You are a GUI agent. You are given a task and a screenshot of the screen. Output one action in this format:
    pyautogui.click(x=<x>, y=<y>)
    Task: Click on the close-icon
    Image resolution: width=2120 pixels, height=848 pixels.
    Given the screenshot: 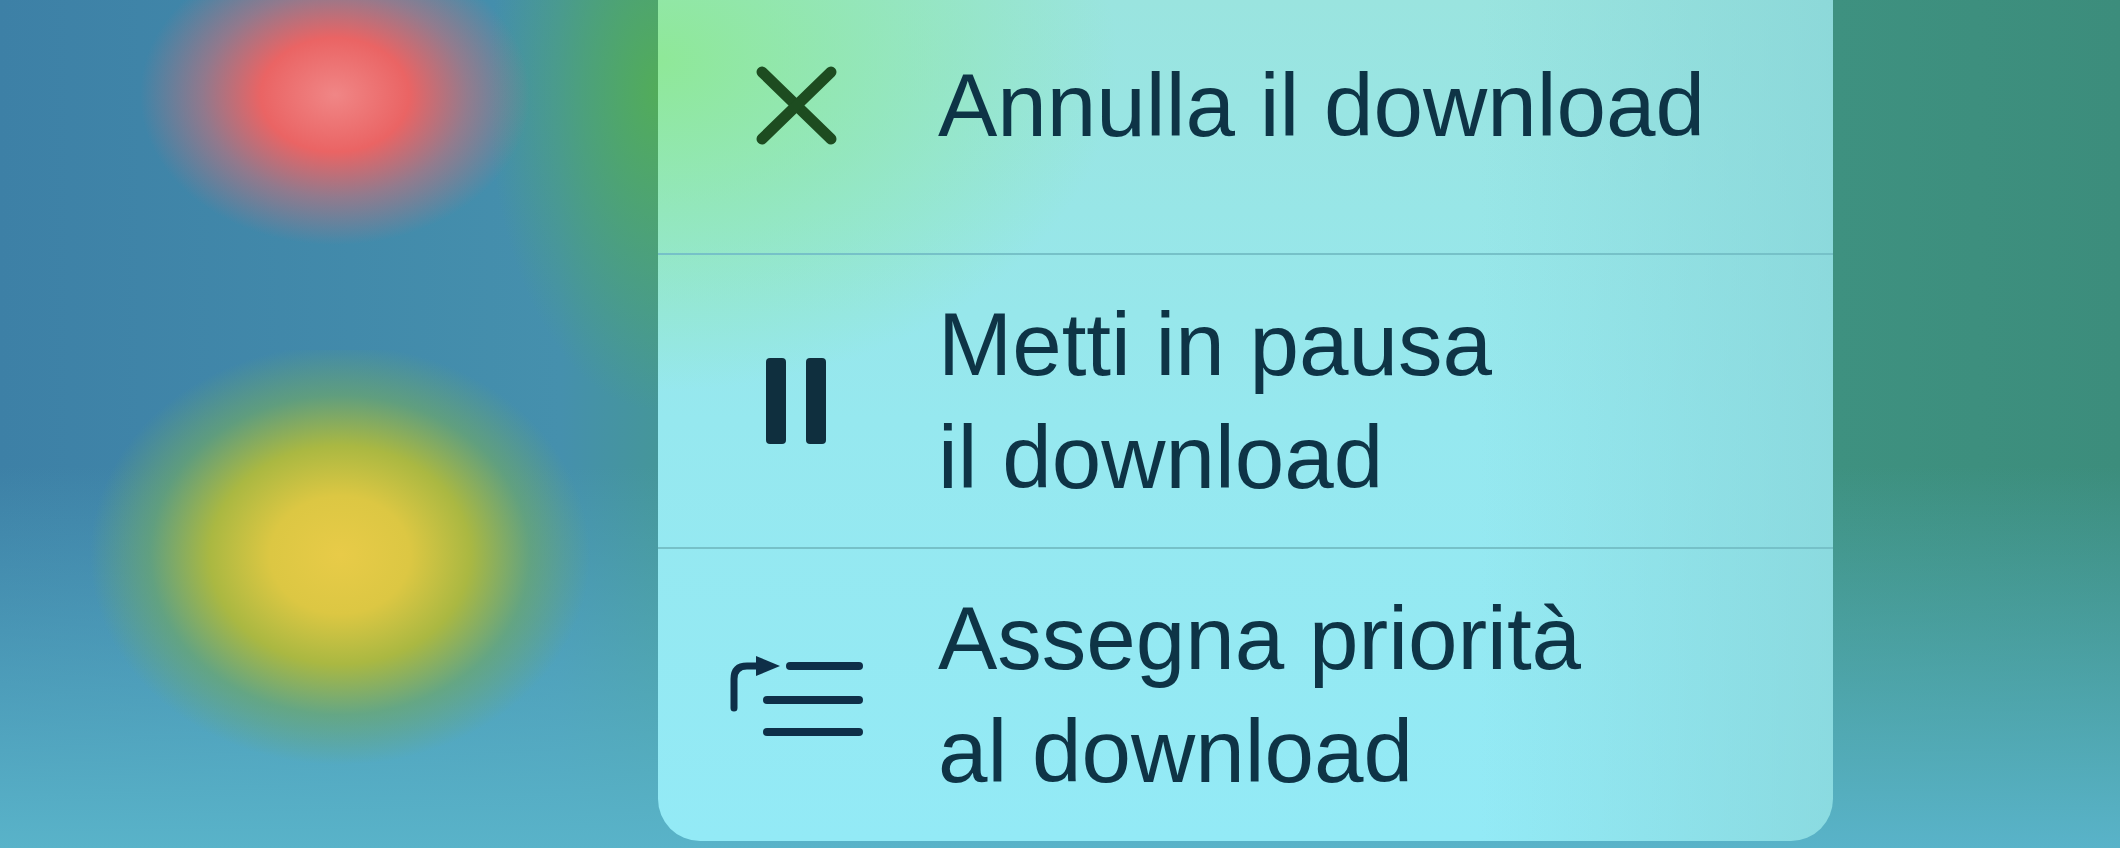 What is the action you would take?
    pyautogui.click(x=796, y=105)
    